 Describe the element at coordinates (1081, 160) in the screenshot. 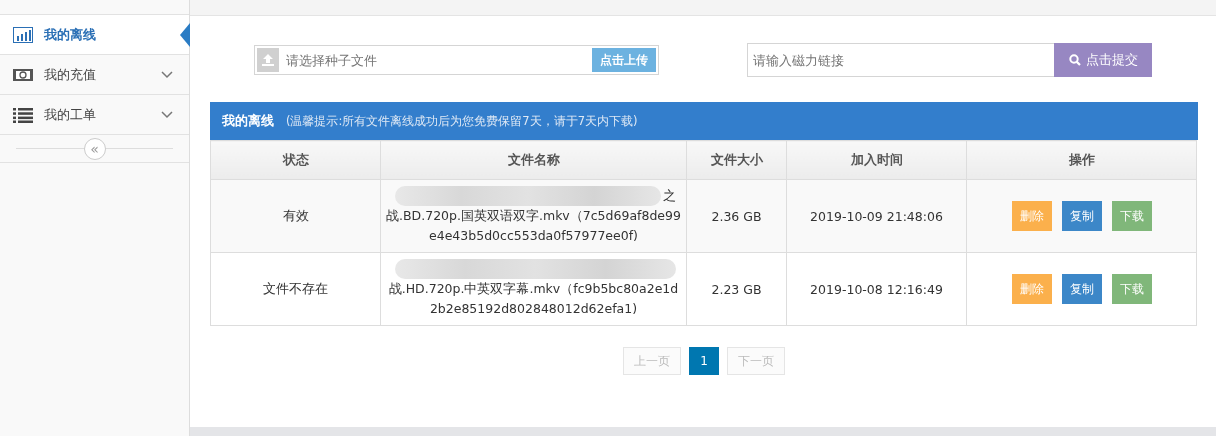

I see `column-header: 操作` at that location.